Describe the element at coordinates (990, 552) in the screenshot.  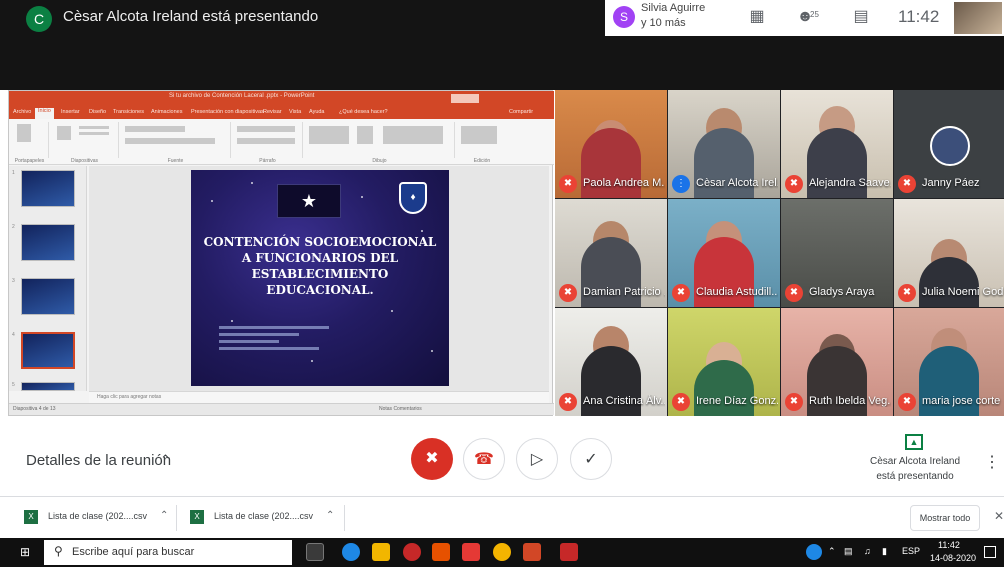
I see `notification-icon` at that location.